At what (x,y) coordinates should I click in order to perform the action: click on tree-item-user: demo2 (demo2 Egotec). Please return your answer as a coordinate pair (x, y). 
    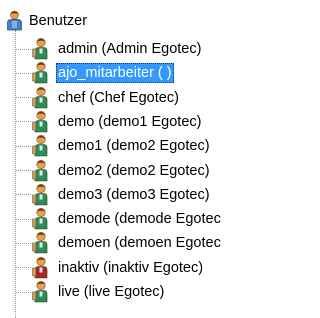
    Looking at the image, I should click on (114, 171).